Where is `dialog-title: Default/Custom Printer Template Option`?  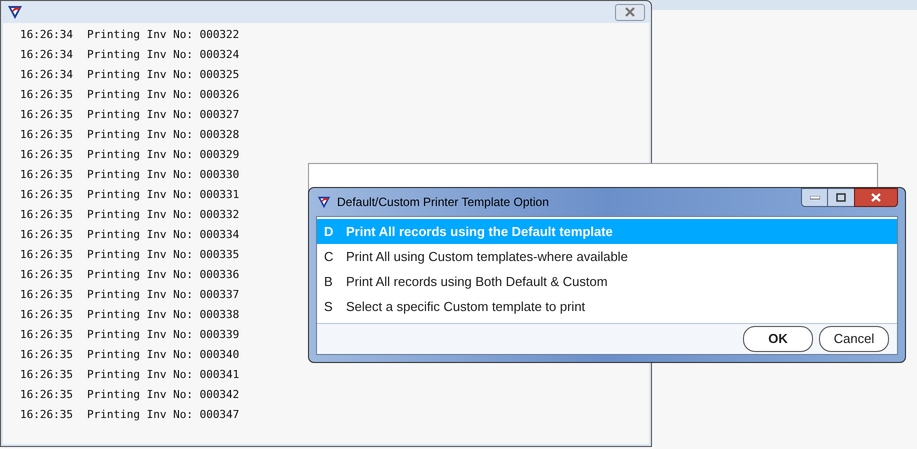 dialog-title: Default/Custom Printer Template Option is located at coordinates (443, 202).